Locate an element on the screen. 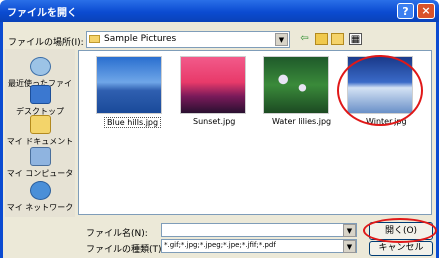 This screenshot has width=439, height=258. look-in-dropdown: Sample Pictures ▼ is located at coordinates (188, 39).